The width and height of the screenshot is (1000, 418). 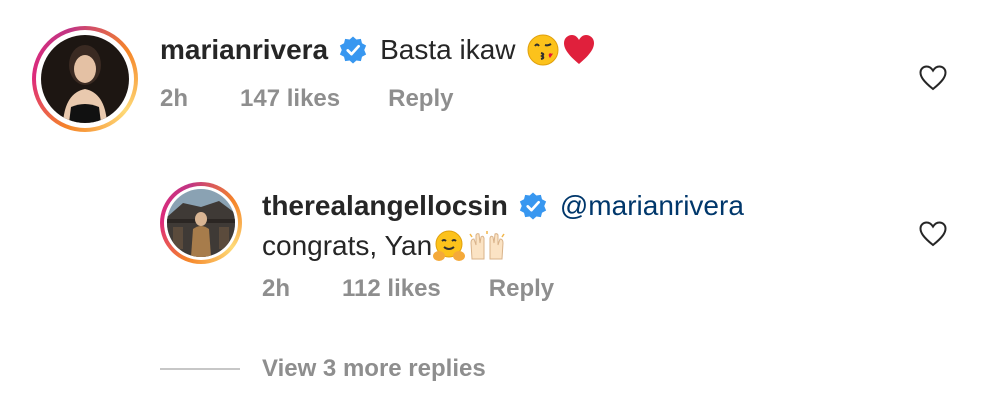 What do you see at coordinates (200, 369) in the screenshot?
I see `divider` at bounding box center [200, 369].